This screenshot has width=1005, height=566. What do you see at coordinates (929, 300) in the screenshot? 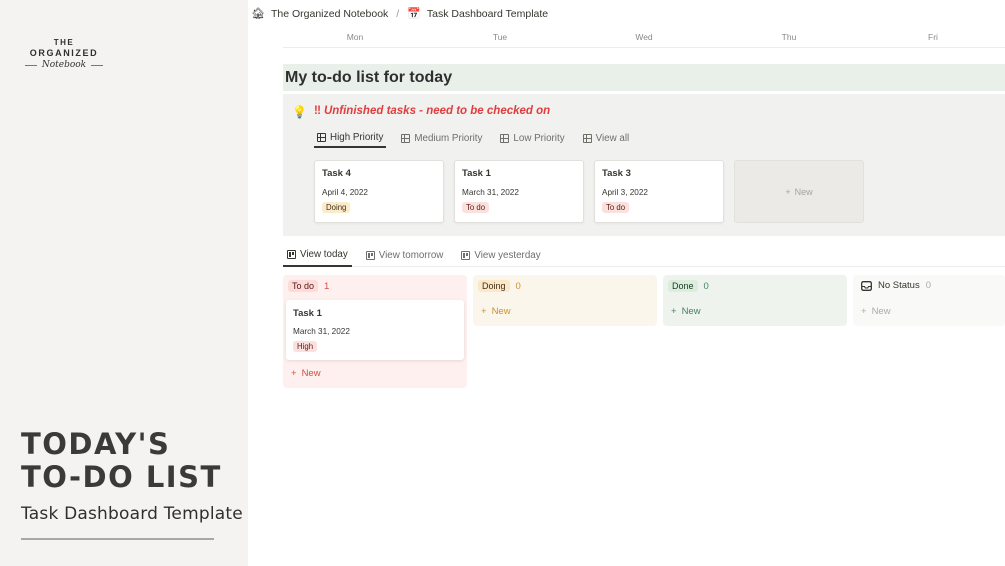
I see `board-column-no-status: No Status 0 + New` at bounding box center [929, 300].